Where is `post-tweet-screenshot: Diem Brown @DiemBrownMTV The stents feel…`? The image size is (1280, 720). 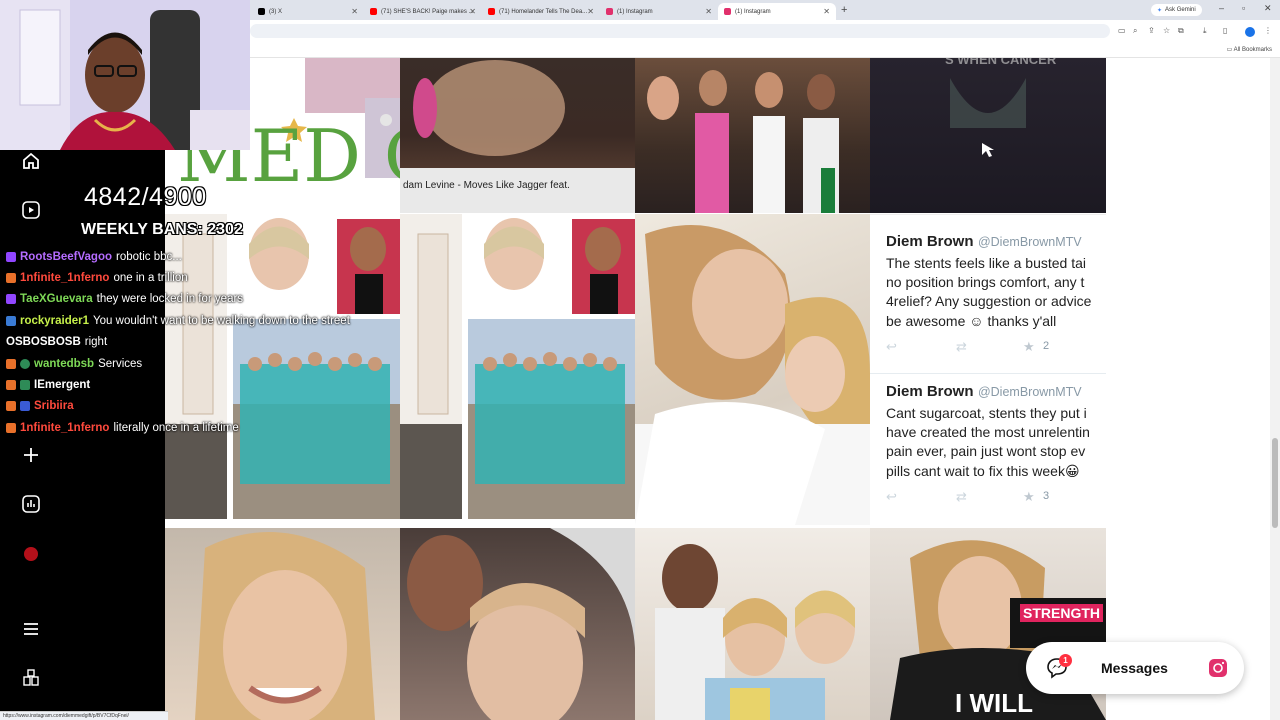
post-tweet-screenshot: Diem Brown @DiemBrownMTV The stents feel… is located at coordinates (988, 369).